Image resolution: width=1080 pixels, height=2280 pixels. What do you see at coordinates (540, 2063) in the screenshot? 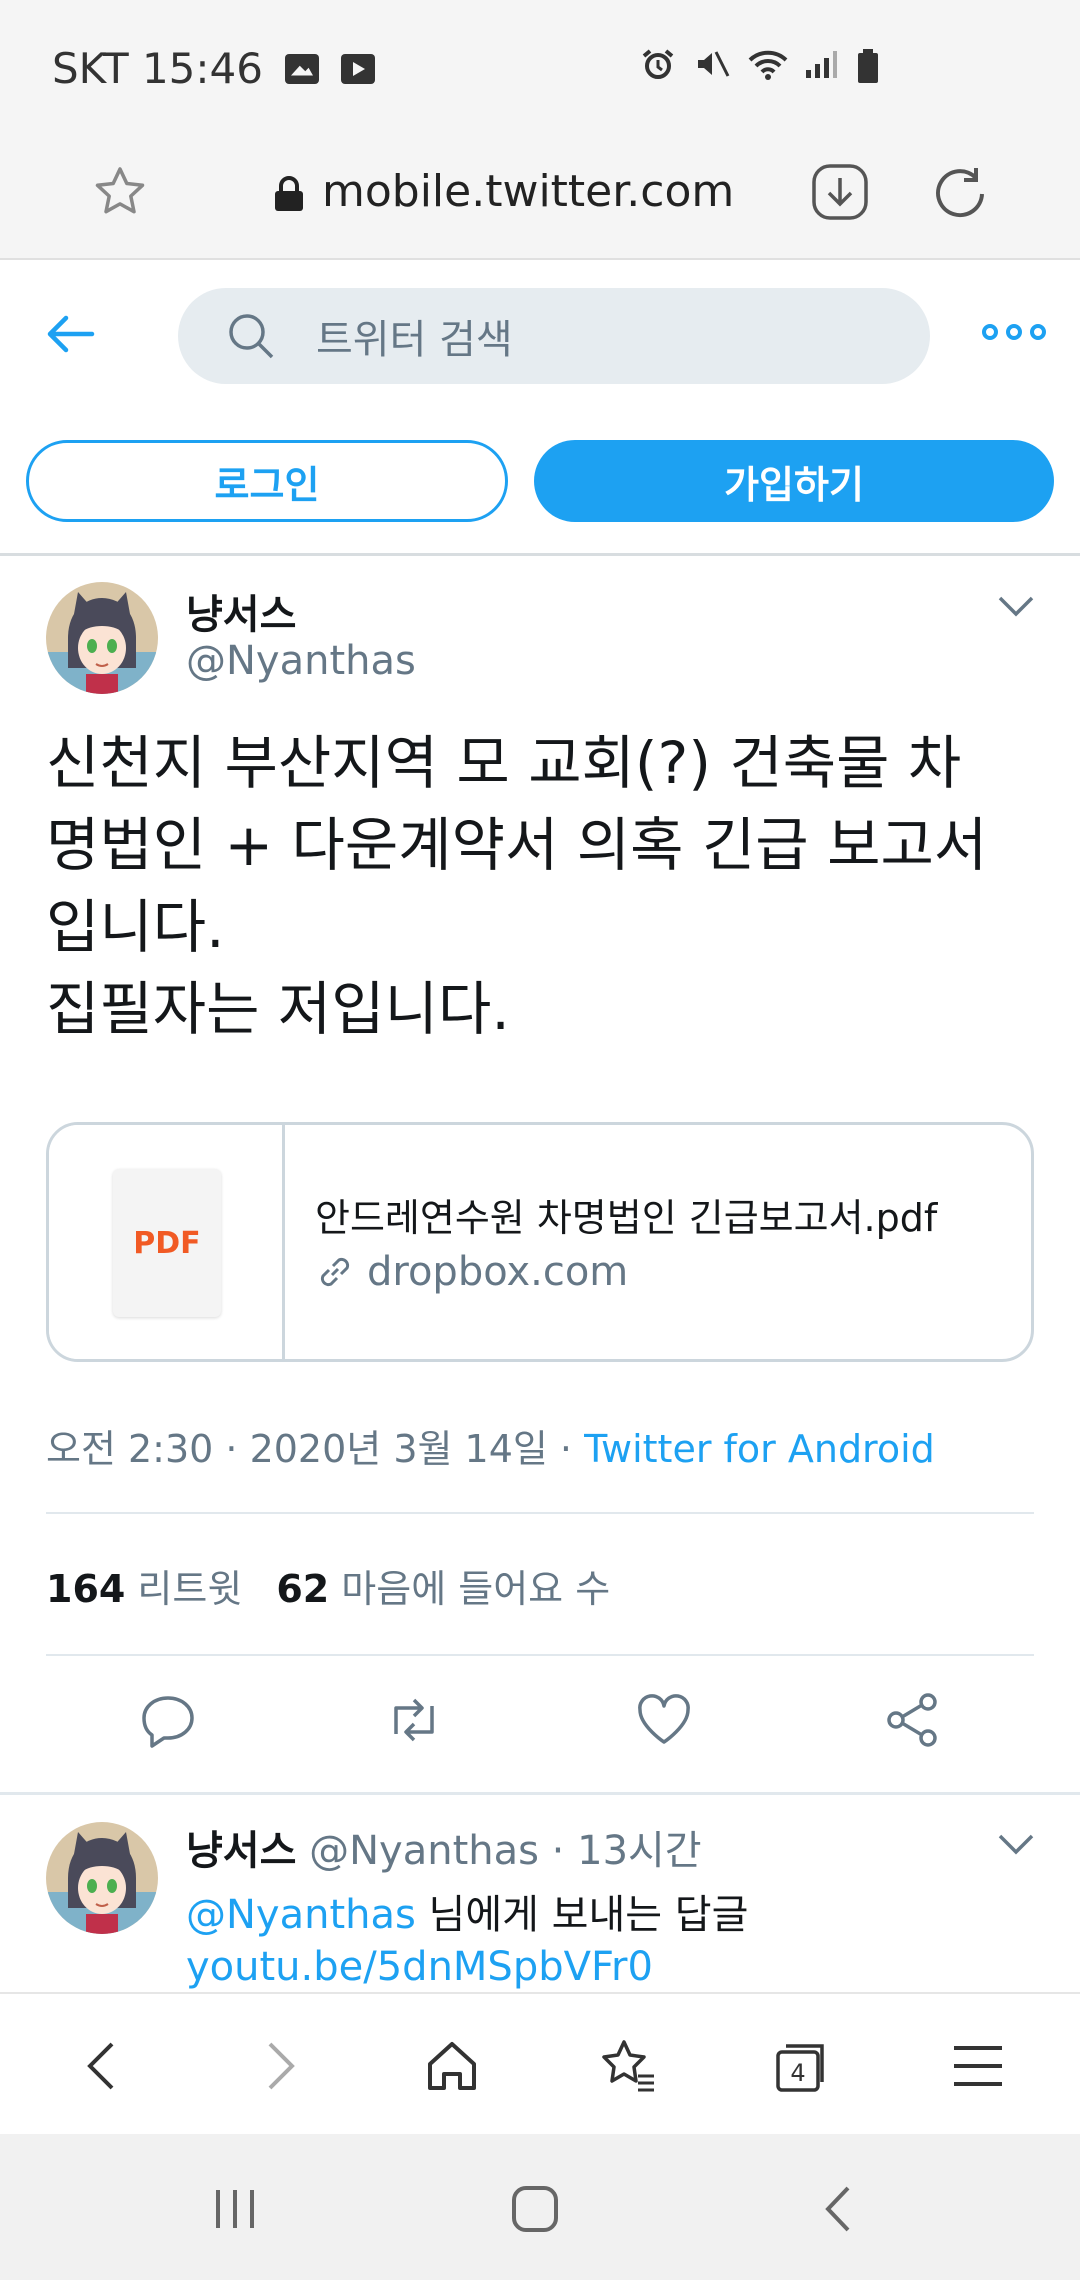
I see `browser-bottom-nav: 4` at bounding box center [540, 2063].